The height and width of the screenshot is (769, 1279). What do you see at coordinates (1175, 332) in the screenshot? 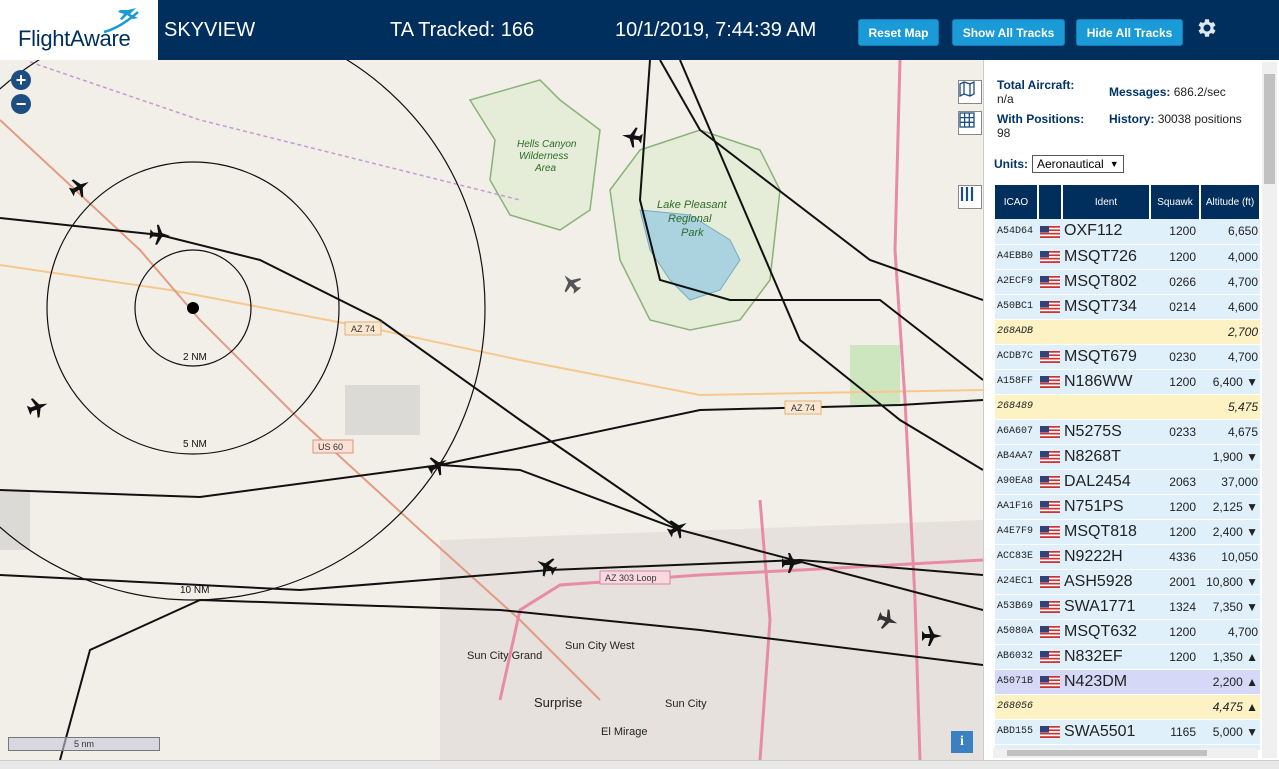
I see `cell-squawk` at bounding box center [1175, 332].